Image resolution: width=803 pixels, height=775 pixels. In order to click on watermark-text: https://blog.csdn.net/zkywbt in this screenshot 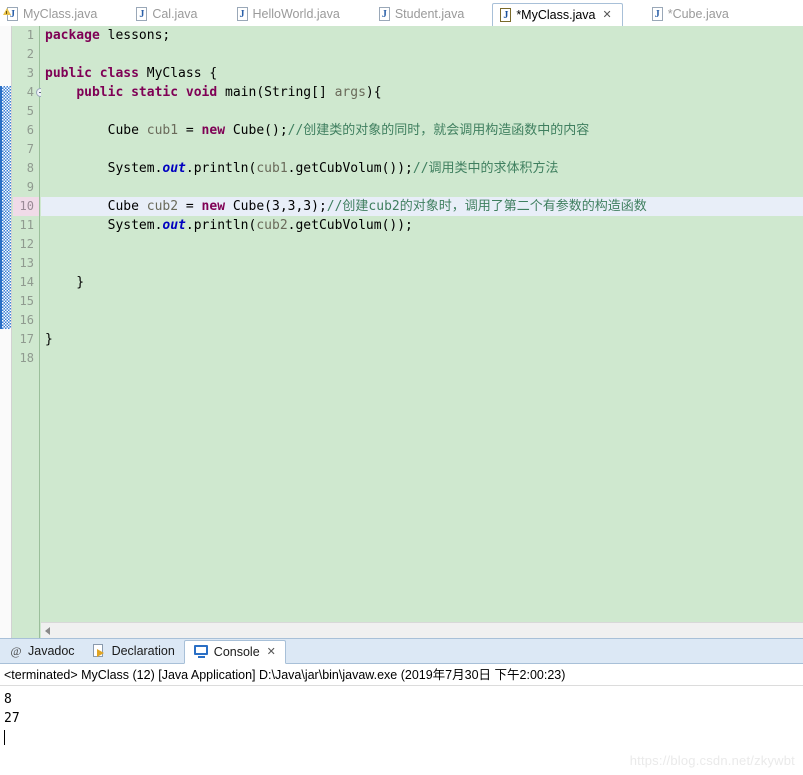, I will do `click(712, 760)`.